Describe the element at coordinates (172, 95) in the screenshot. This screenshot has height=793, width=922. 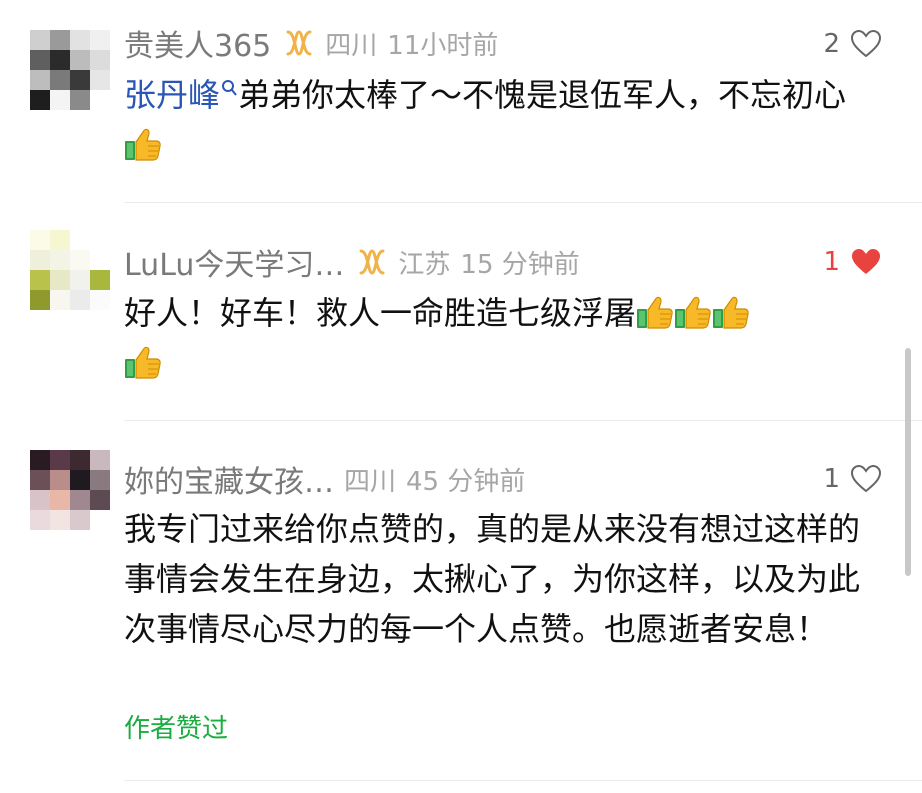
I see `mention-link: 张丹峰` at that location.